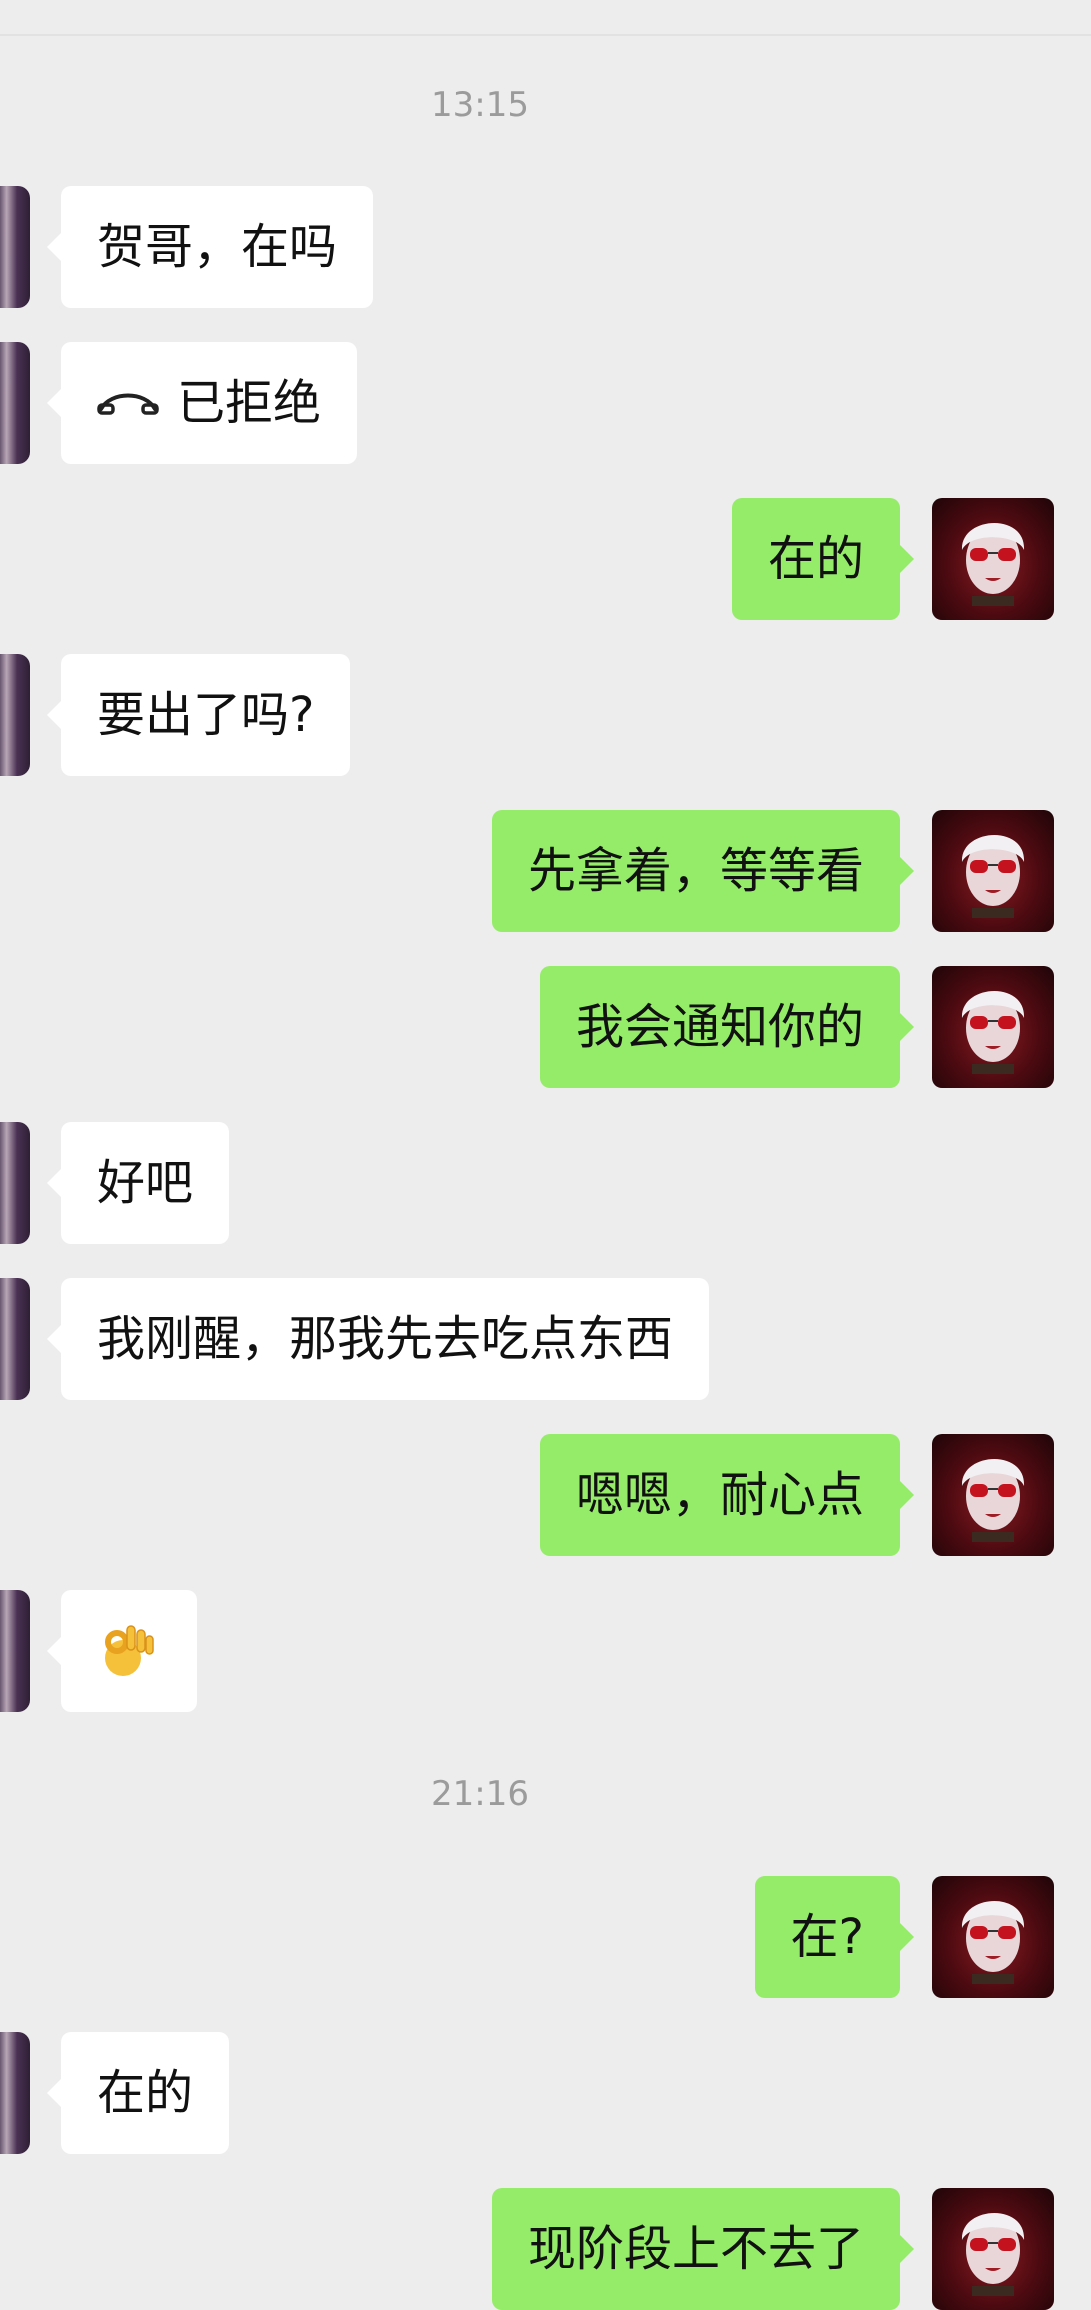  I want to click on message-row-incoming: 要出了吗?, so click(545, 715).